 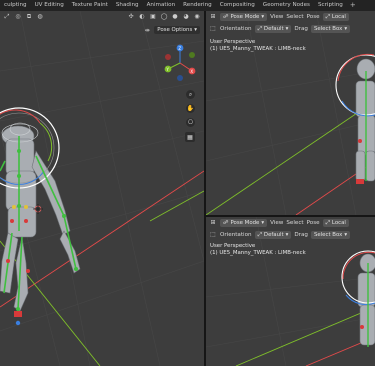 I want to click on y-axis-line-far, so click(x=176, y=206).